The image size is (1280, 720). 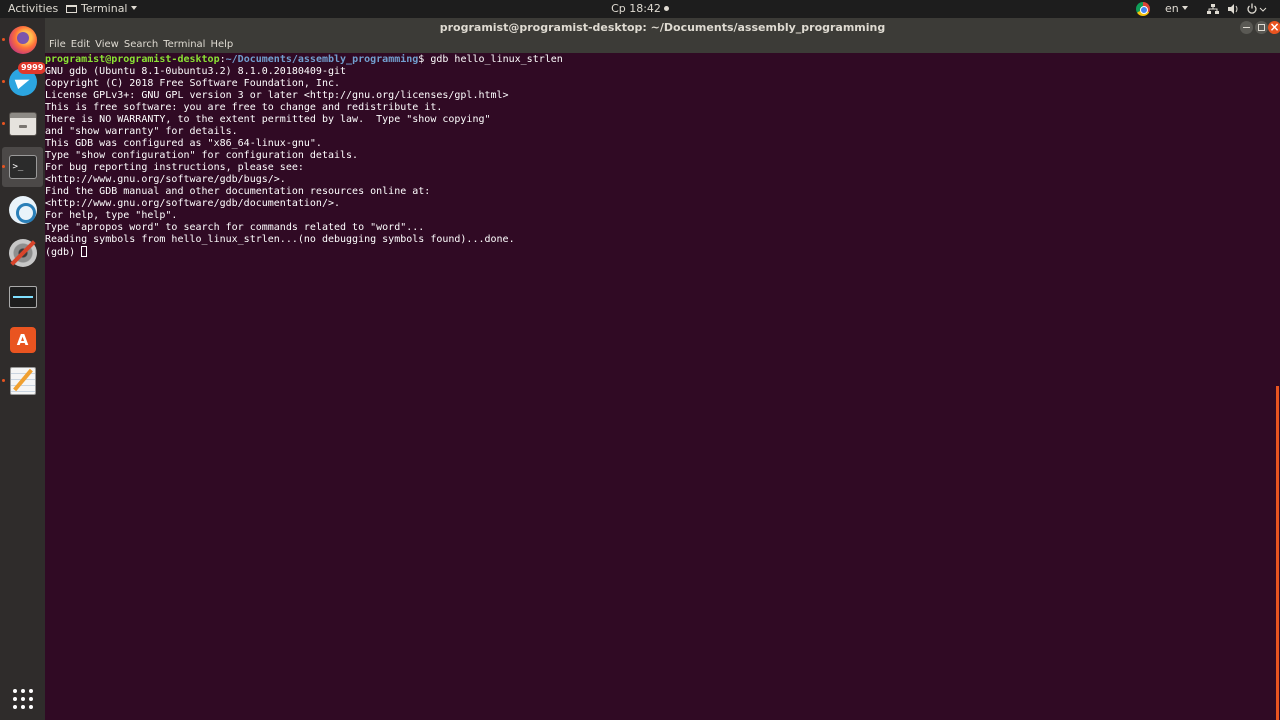 I want to click on gdb-prompt: (gdb), so click(x=63, y=252).